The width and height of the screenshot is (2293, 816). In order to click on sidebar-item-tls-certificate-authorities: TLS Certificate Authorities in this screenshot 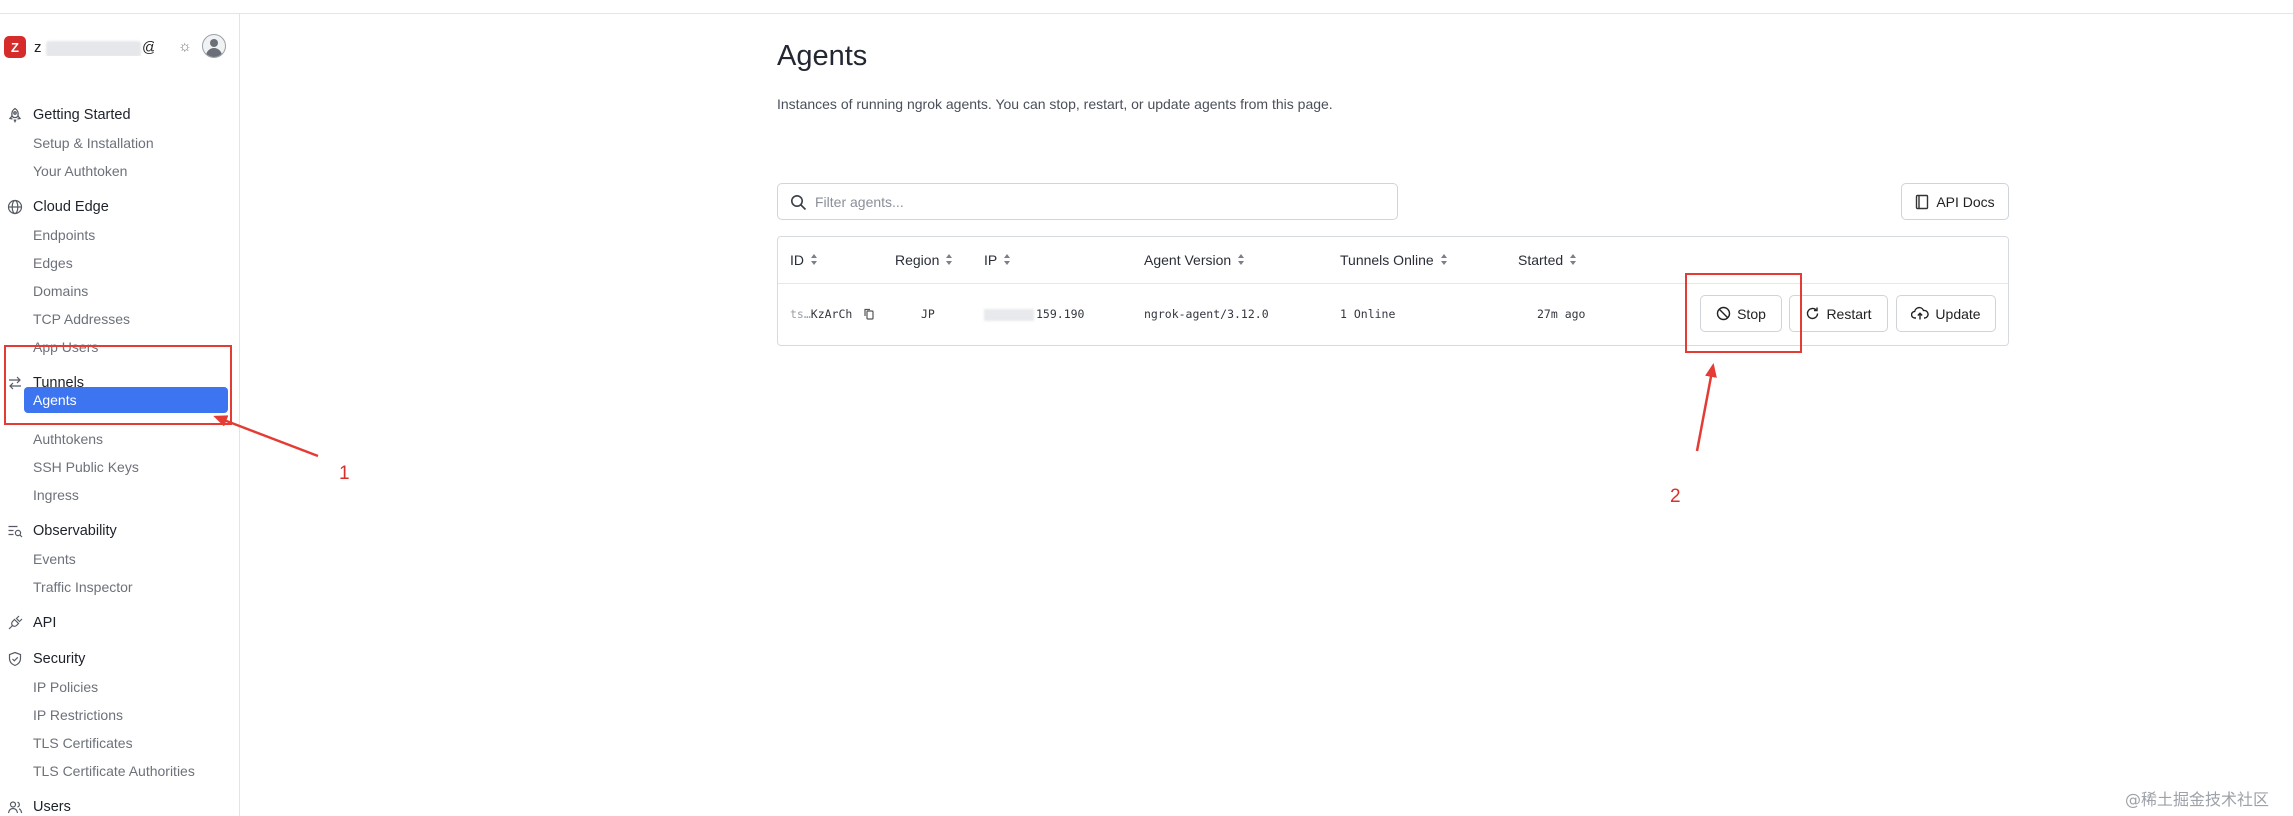, I will do `click(114, 771)`.